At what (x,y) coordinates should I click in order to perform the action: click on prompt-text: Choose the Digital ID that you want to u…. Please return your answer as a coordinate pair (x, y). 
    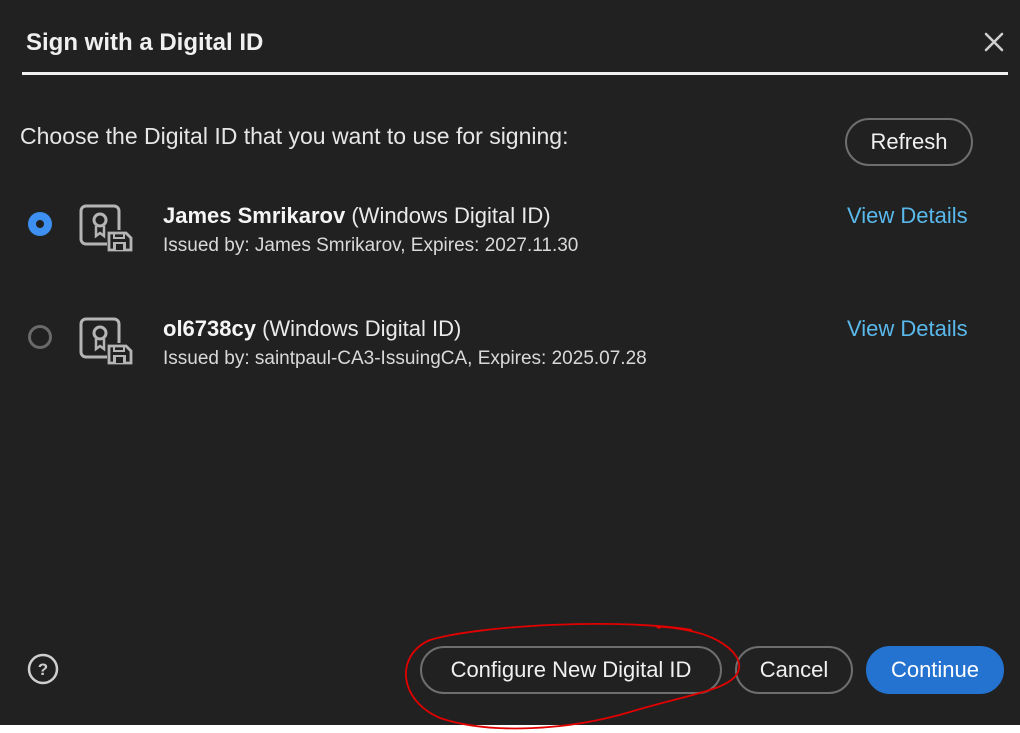
    Looking at the image, I should click on (294, 136).